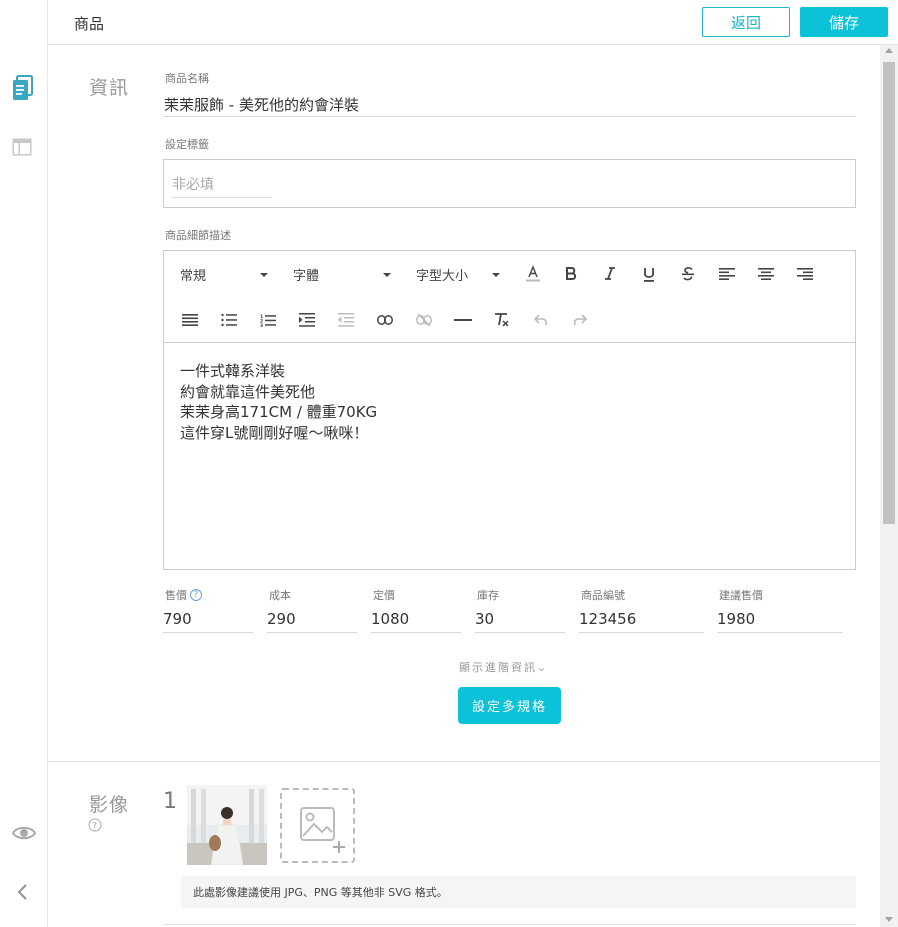 The image size is (898, 927). What do you see at coordinates (542, 667) in the screenshot?
I see `chevron-down-icon: ⌄` at bounding box center [542, 667].